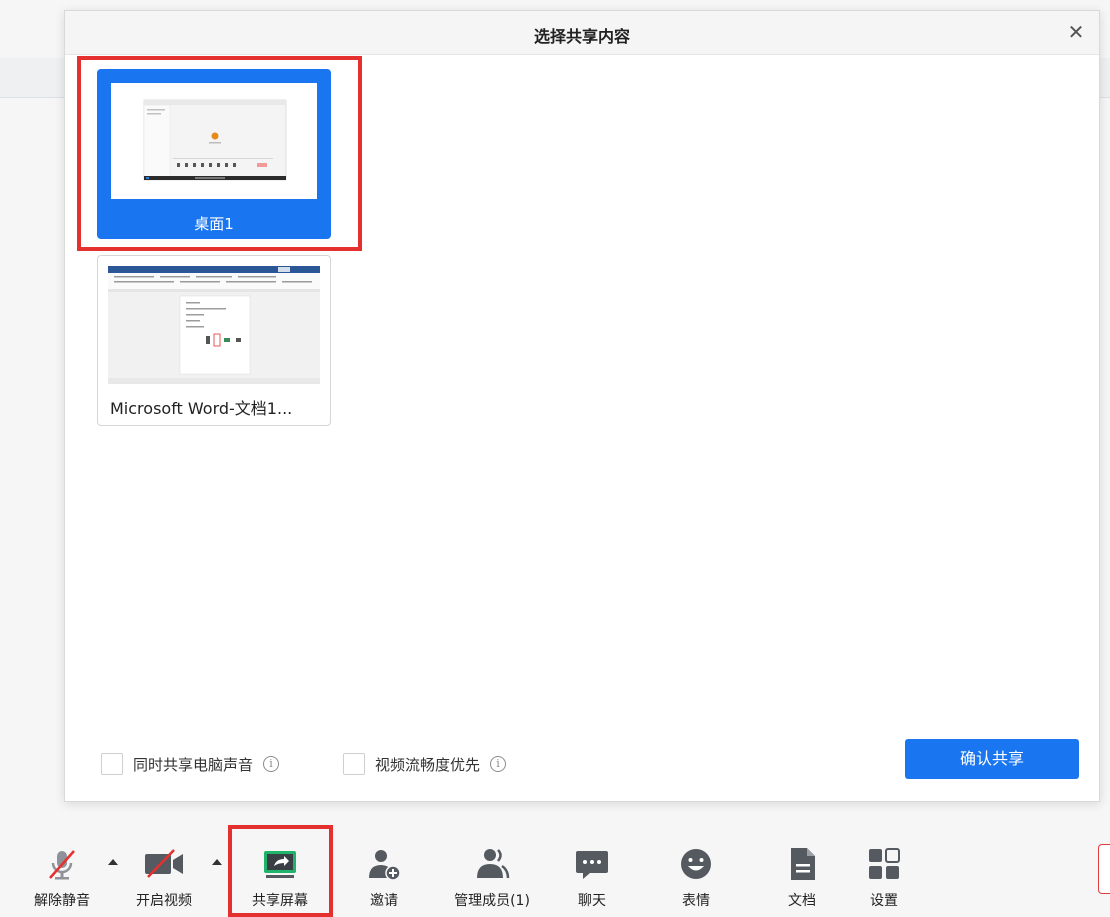 The width and height of the screenshot is (1110, 917). I want to click on confirm-share-button: 确认共享, so click(992, 759).